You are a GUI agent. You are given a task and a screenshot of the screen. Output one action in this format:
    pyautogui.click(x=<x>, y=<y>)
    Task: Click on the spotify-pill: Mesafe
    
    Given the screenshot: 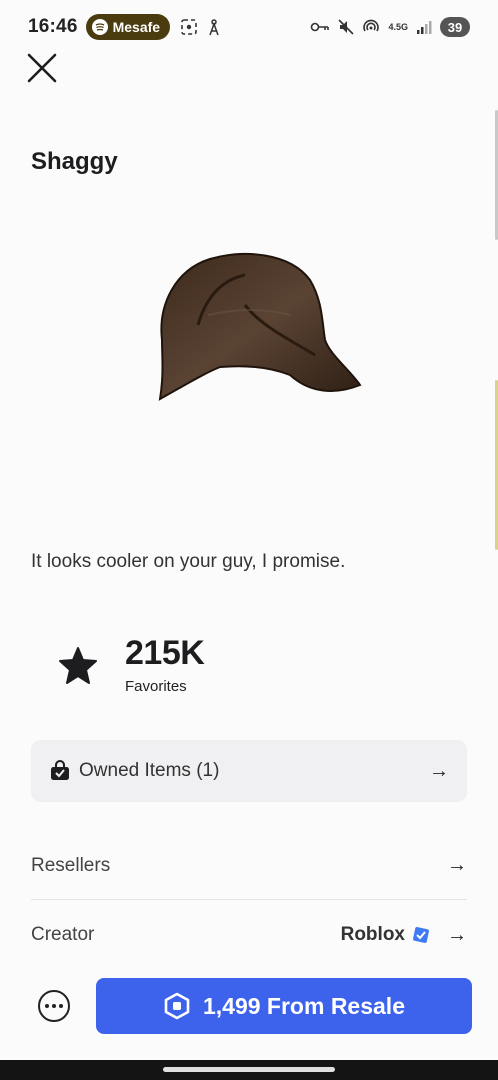 What is the action you would take?
    pyautogui.click(x=128, y=27)
    